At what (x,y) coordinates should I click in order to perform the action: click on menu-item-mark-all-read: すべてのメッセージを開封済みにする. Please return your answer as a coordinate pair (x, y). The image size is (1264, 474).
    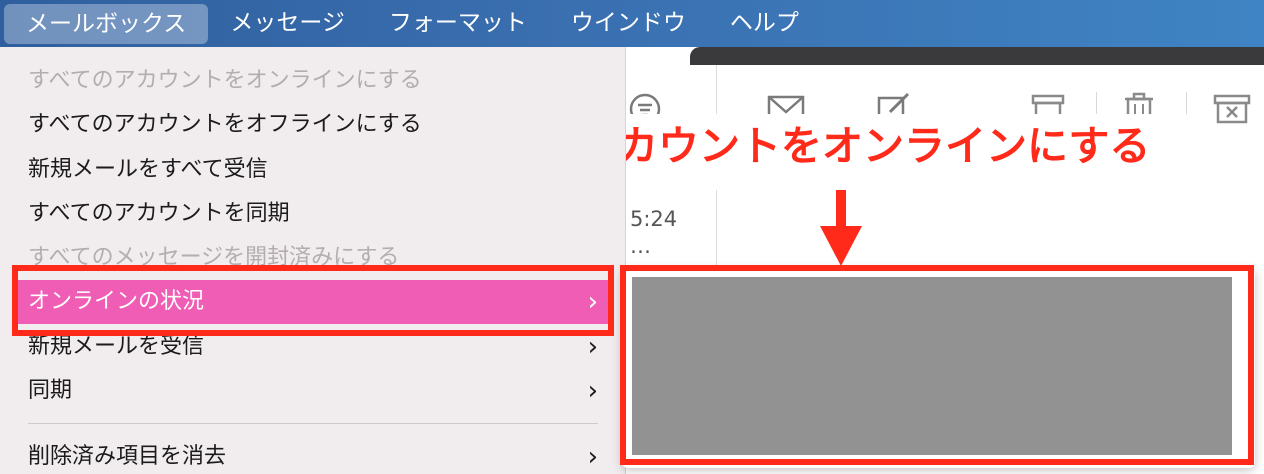
    Looking at the image, I should click on (313, 258).